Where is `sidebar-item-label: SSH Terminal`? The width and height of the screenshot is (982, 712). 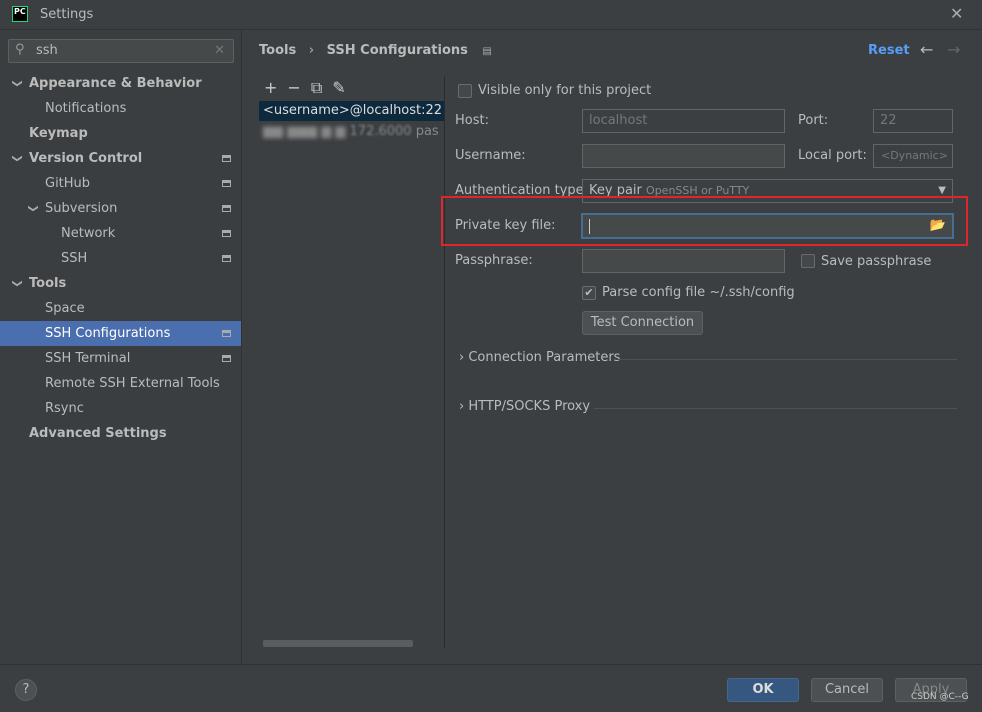
sidebar-item-label: SSH Terminal is located at coordinates (88, 358).